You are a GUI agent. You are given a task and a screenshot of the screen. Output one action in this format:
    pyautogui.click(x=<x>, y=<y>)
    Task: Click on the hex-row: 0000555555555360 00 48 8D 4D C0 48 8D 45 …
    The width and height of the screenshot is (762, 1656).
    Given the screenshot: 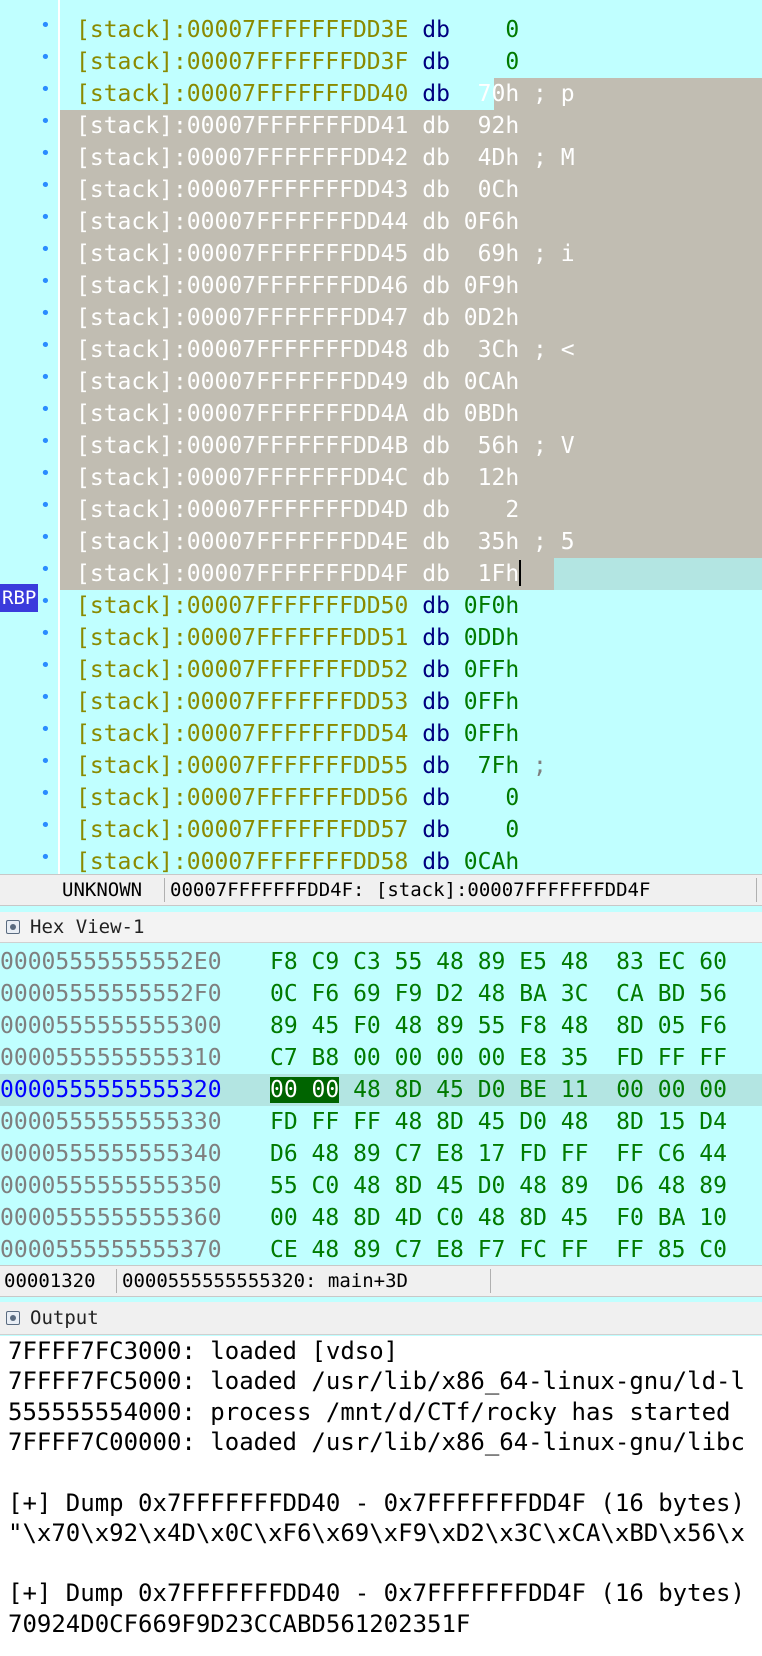 What is the action you would take?
    pyautogui.click(x=381, y=1218)
    